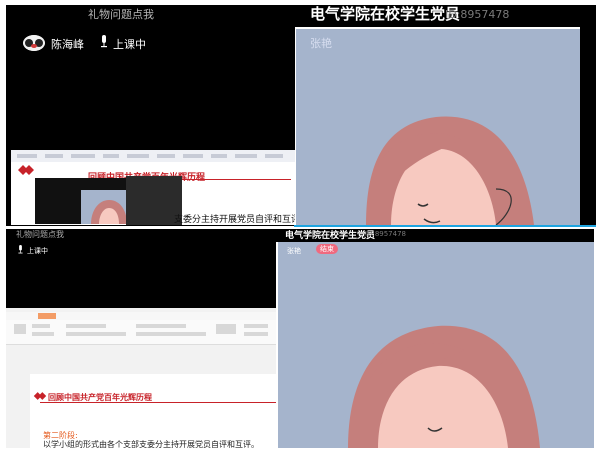 Image resolution: width=600 pixels, height=450 pixels. What do you see at coordinates (47, 316) in the screenshot?
I see `ribbon-tab-active` at bounding box center [47, 316].